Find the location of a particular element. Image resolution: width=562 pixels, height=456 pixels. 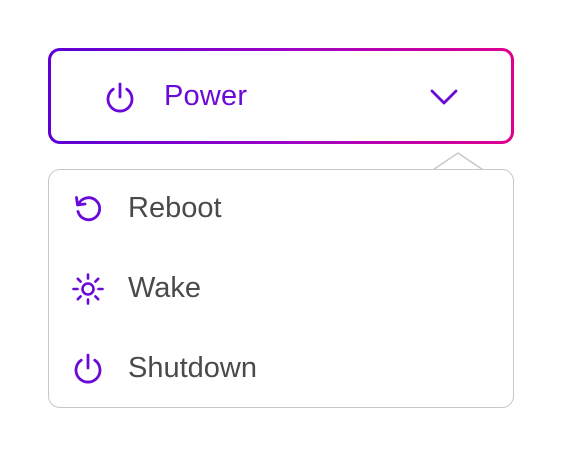

menu-item-wake: Wake is located at coordinates (281, 290).